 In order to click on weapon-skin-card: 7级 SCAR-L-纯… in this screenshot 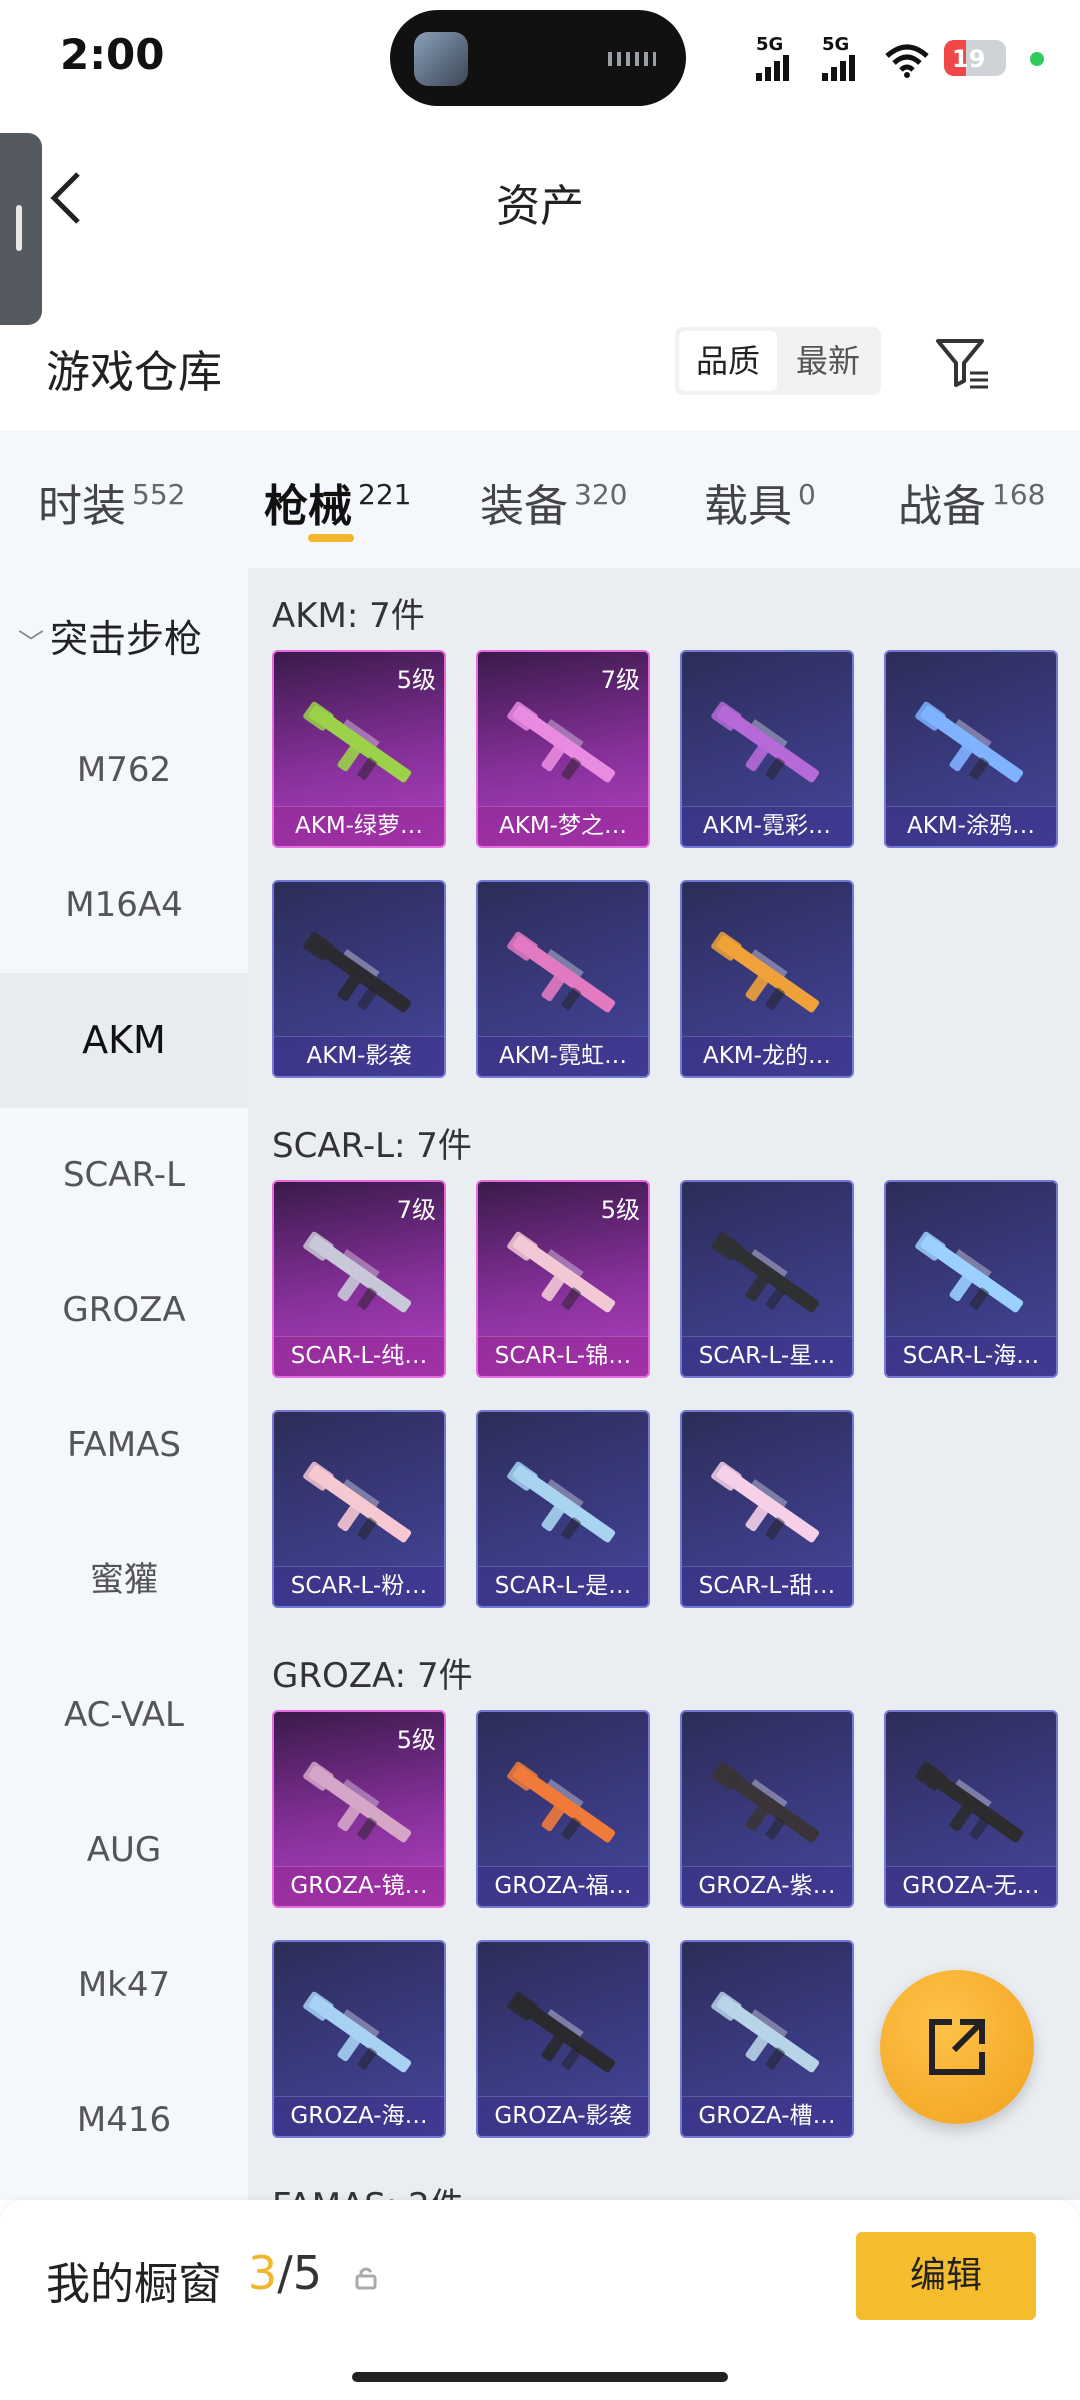, I will do `click(359, 1279)`.